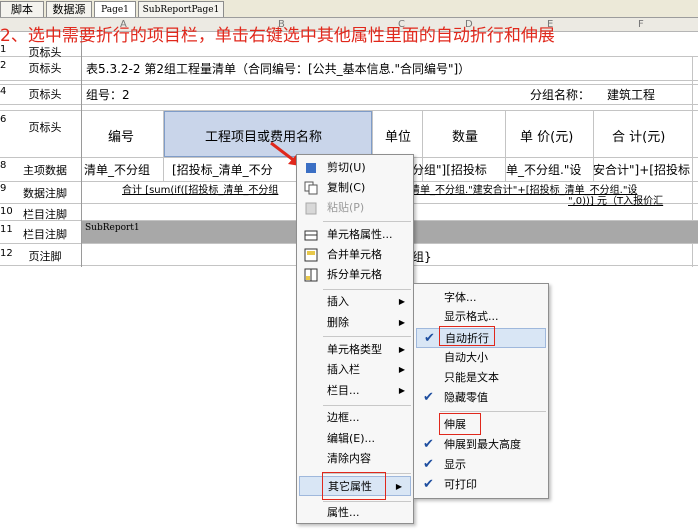 This screenshot has width=698, height=532. I want to click on data-qty-cell: 分组"][招投标, so click(449, 169).